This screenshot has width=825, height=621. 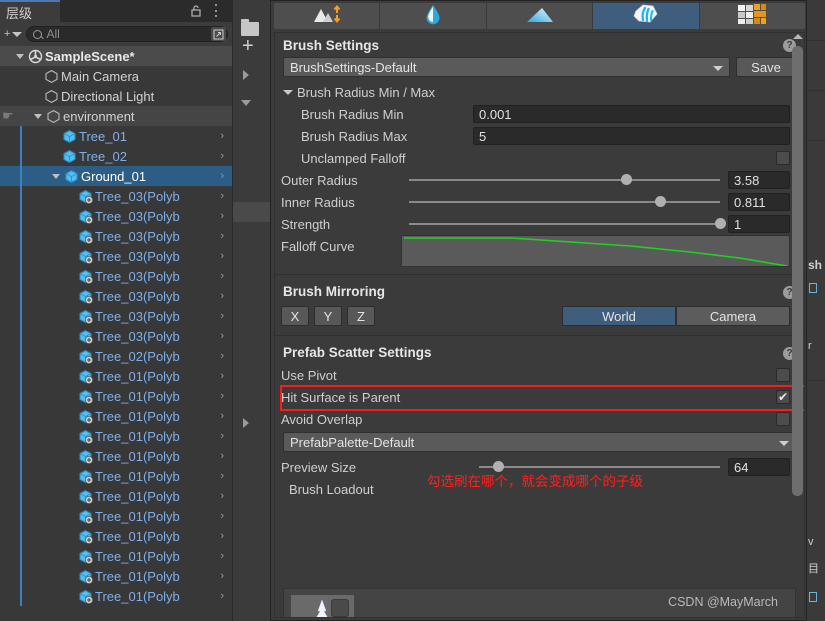 What do you see at coordinates (127, 34) in the screenshot?
I see `search-input: All` at bounding box center [127, 34].